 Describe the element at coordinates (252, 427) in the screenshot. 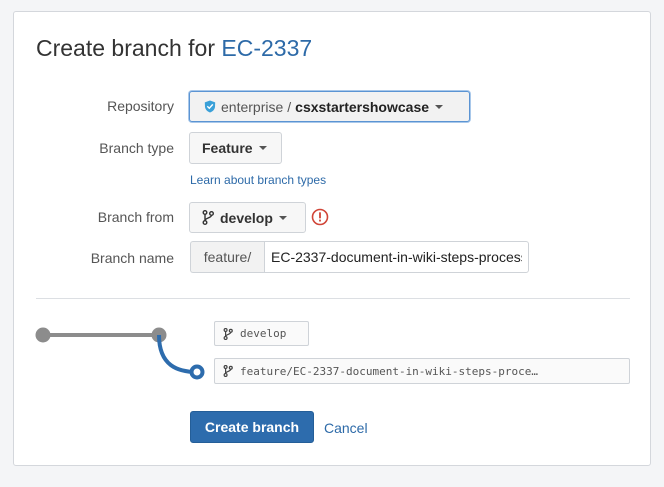

I see `create-branch-button: Create branch` at that location.